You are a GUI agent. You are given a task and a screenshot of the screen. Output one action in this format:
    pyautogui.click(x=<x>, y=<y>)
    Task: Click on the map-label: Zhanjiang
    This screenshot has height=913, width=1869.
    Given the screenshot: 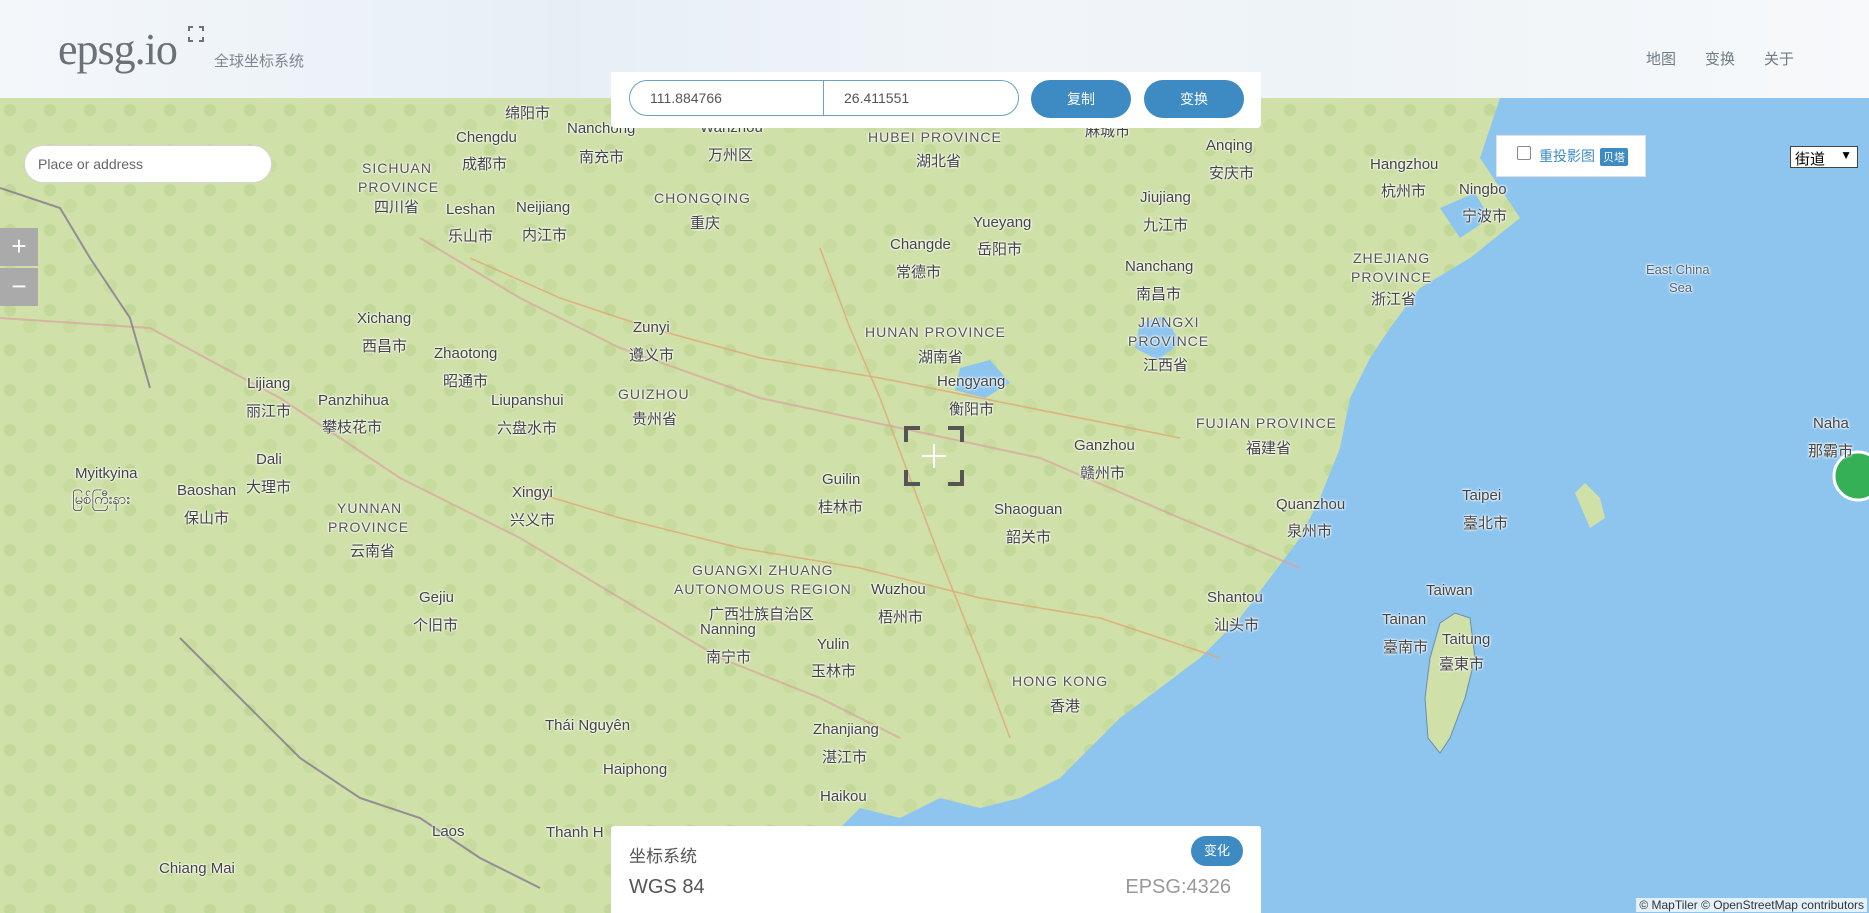 What is the action you would take?
    pyautogui.click(x=846, y=729)
    